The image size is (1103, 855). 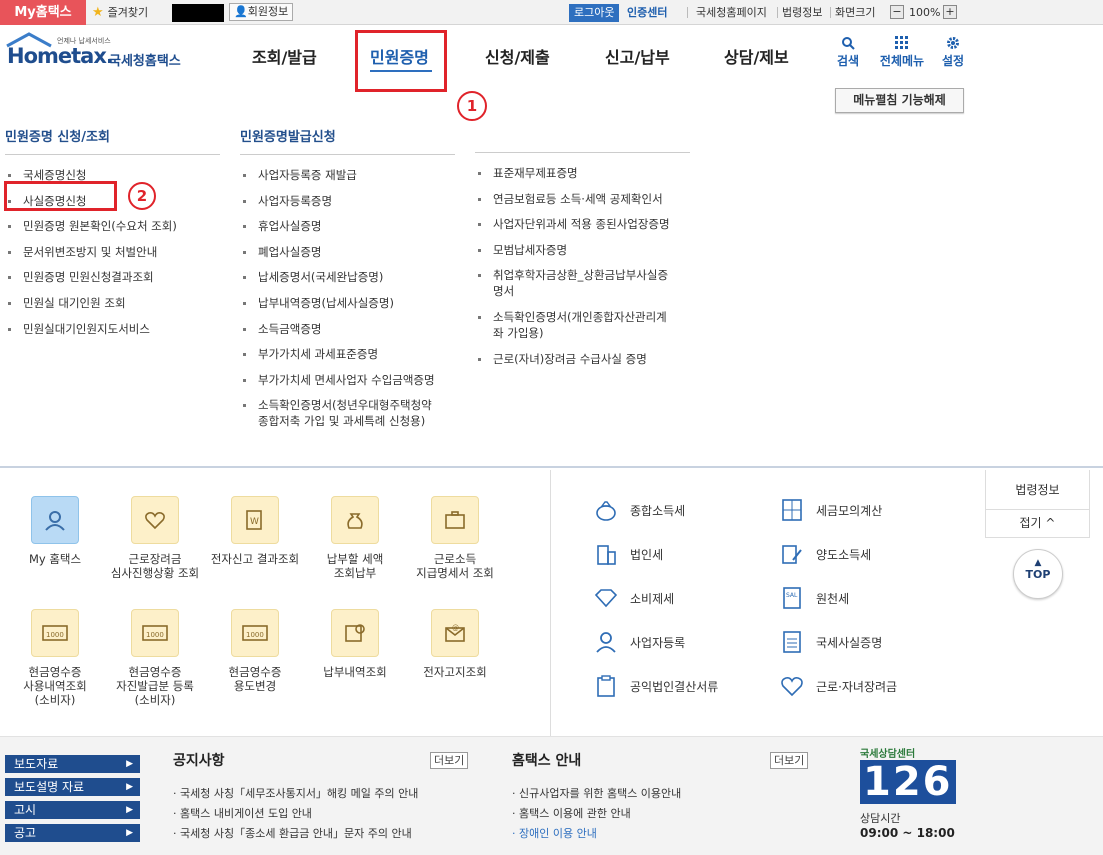 I want to click on menu-item-financial-statement-cert: 표준재무제표증명, so click(x=582, y=173).